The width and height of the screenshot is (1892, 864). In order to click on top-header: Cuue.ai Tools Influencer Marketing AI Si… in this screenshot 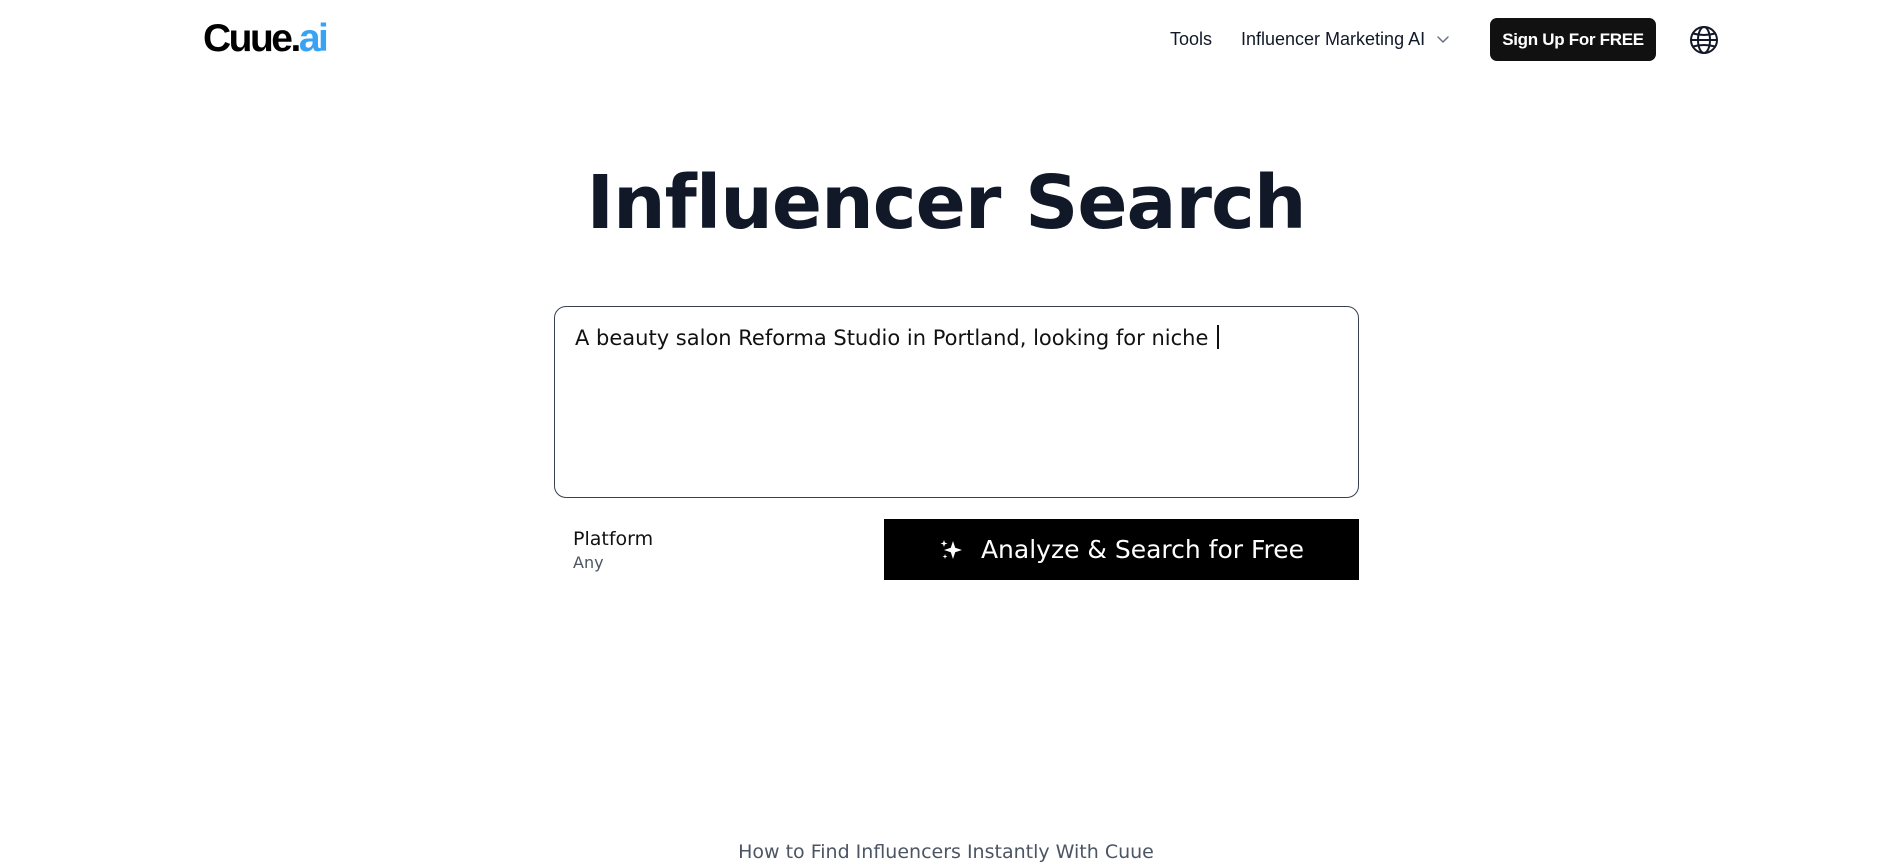, I will do `click(946, 40)`.